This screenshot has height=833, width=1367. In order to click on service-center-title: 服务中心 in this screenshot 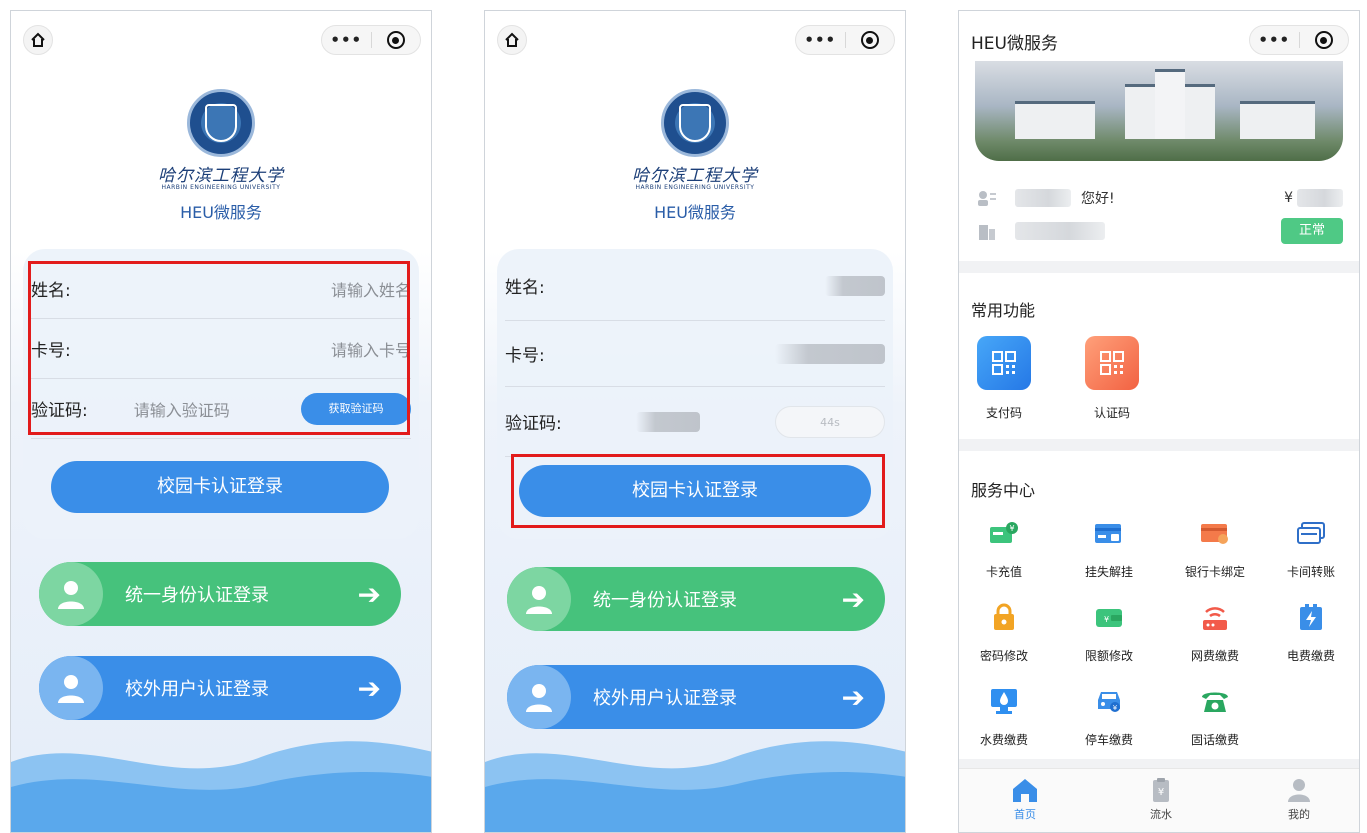, I will do `click(1003, 490)`.